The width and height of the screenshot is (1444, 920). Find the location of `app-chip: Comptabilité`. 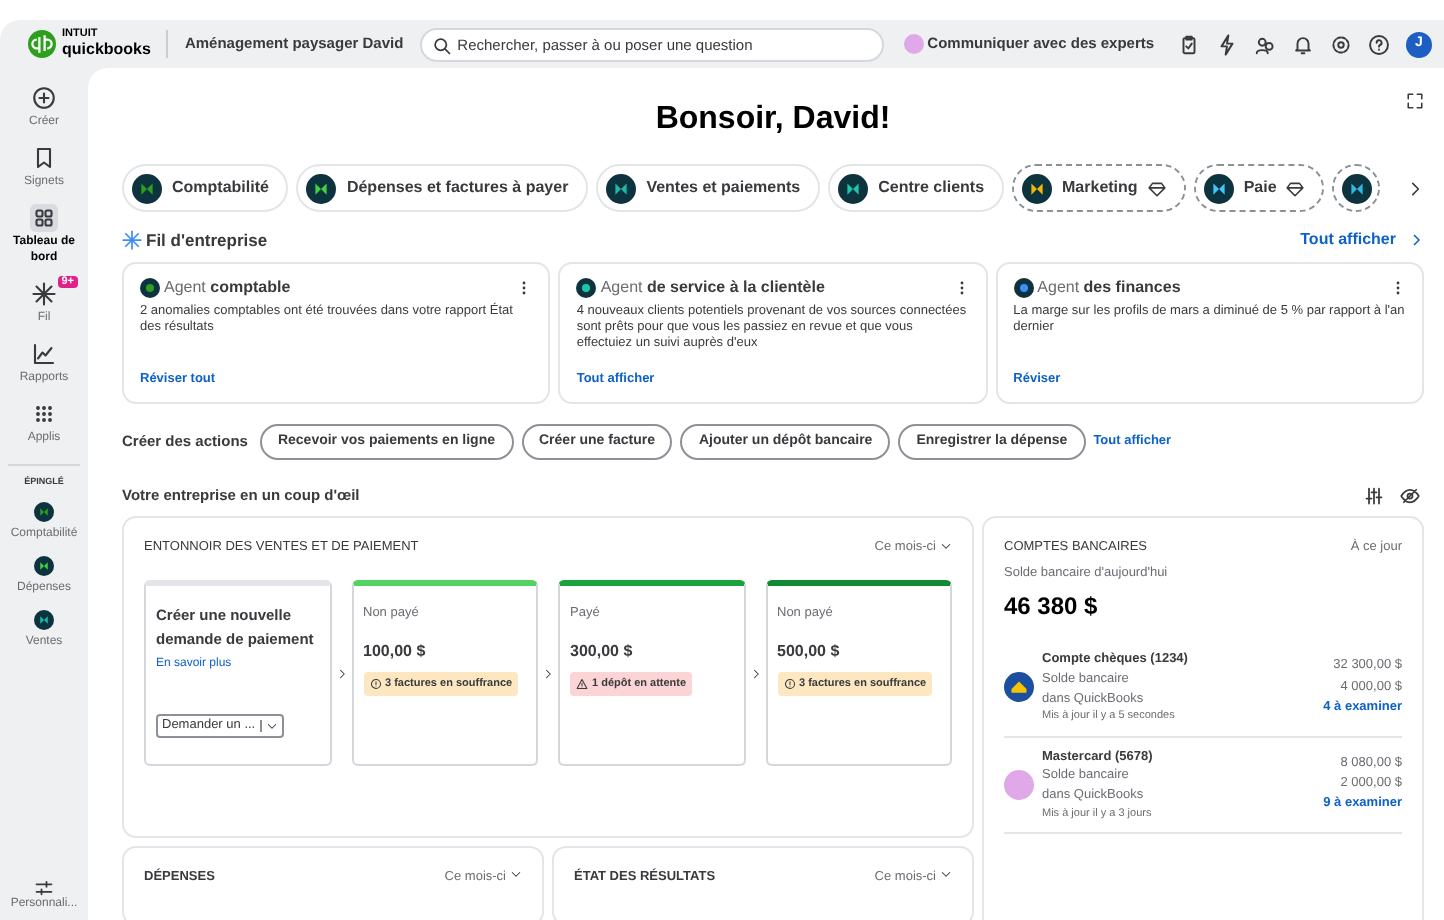

app-chip: Comptabilité is located at coordinates (205, 188).